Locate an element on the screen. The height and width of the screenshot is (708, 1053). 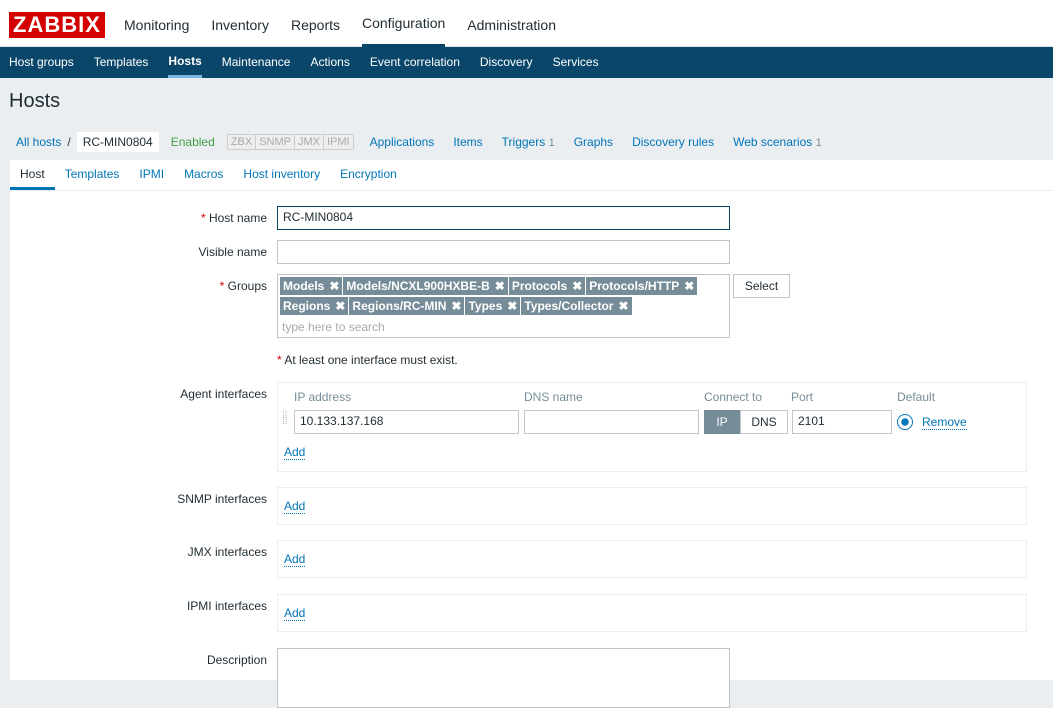
submenu-templates: Templates is located at coordinates (121, 62).